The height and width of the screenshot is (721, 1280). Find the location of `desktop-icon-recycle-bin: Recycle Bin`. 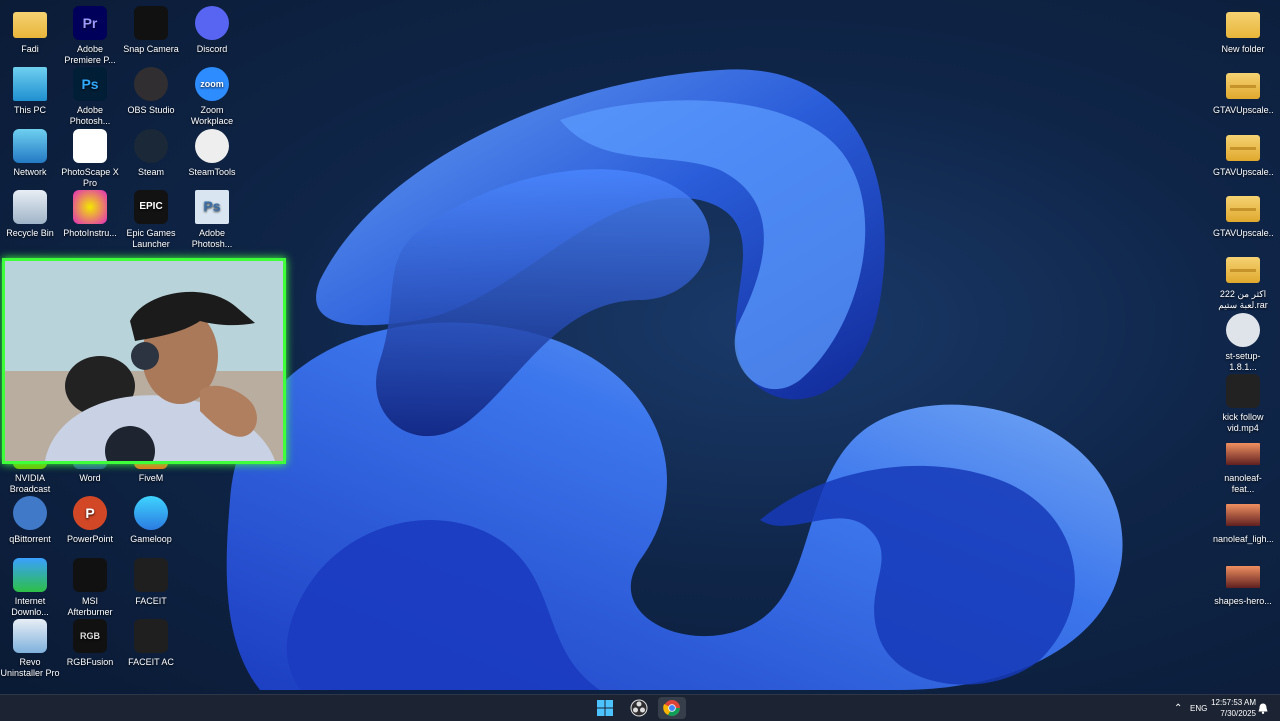

desktop-icon-recycle-bin: Recycle Bin is located at coordinates (30, 214).